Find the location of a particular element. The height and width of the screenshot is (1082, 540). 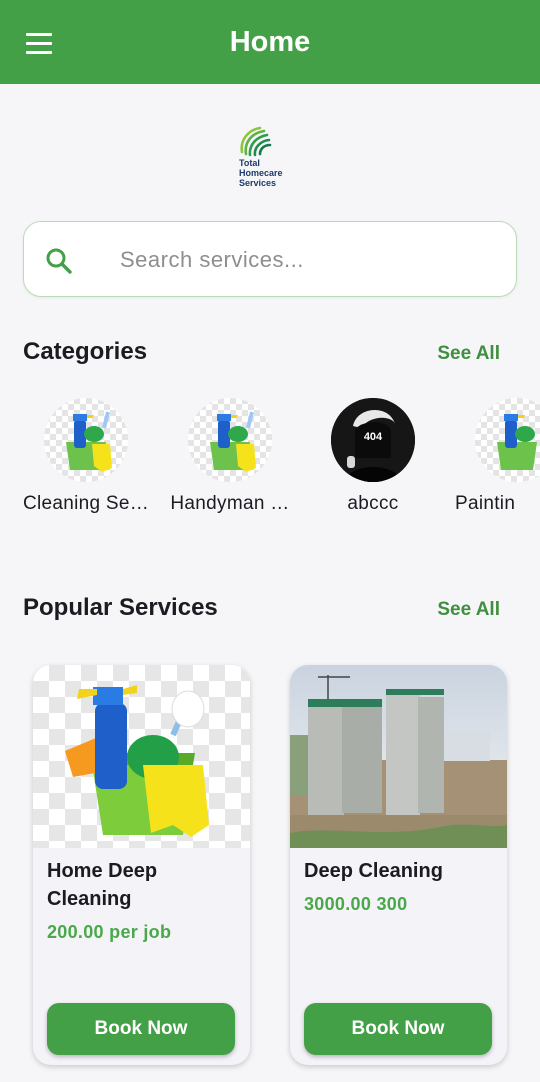

categories-title: Categories is located at coordinates (85, 351).